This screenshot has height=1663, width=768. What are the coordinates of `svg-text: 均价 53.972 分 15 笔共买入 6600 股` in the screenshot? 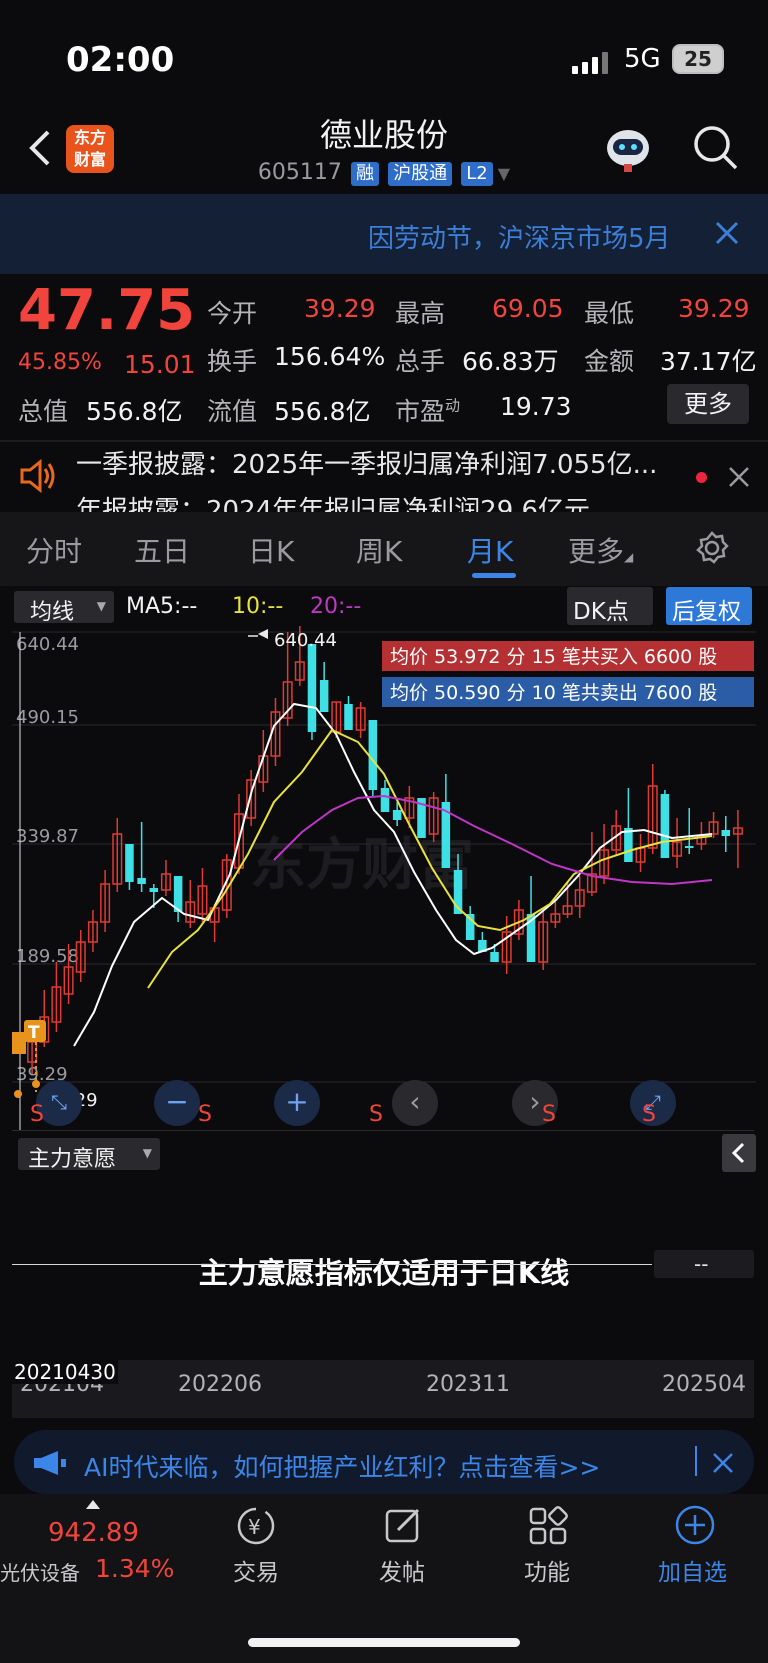 It's located at (553, 657).